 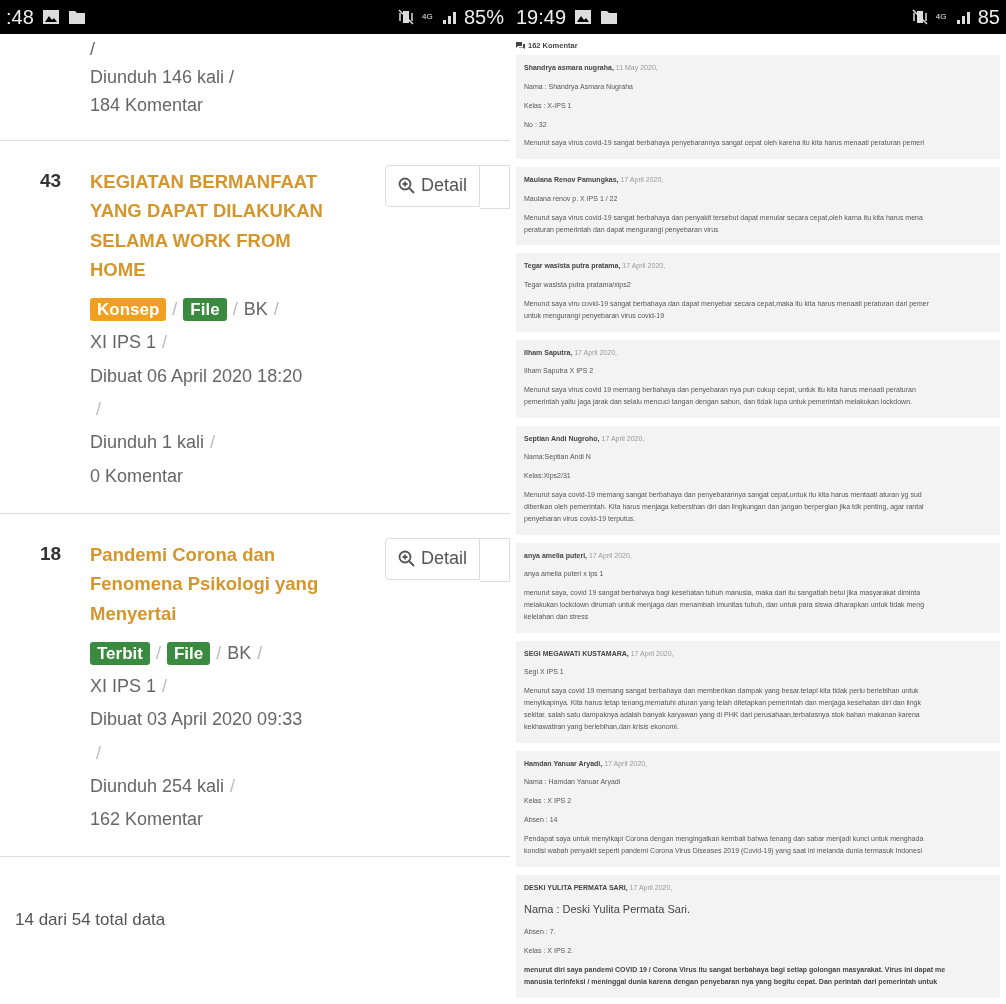 What do you see at coordinates (51, 553) in the screenshot?
I see `item-number: 18` at bounding box center [51, 553].